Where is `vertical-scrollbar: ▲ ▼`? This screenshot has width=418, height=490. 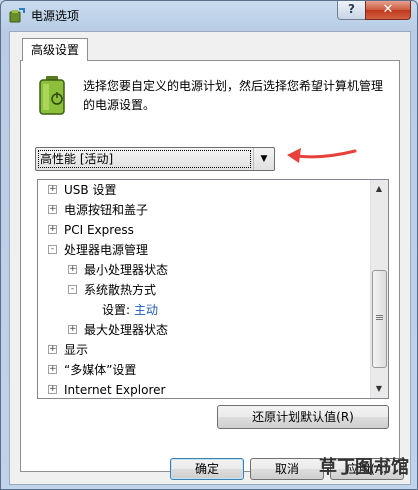 vertical-scrollbar: ▲ ▼ is located at coordinates (379, 289).